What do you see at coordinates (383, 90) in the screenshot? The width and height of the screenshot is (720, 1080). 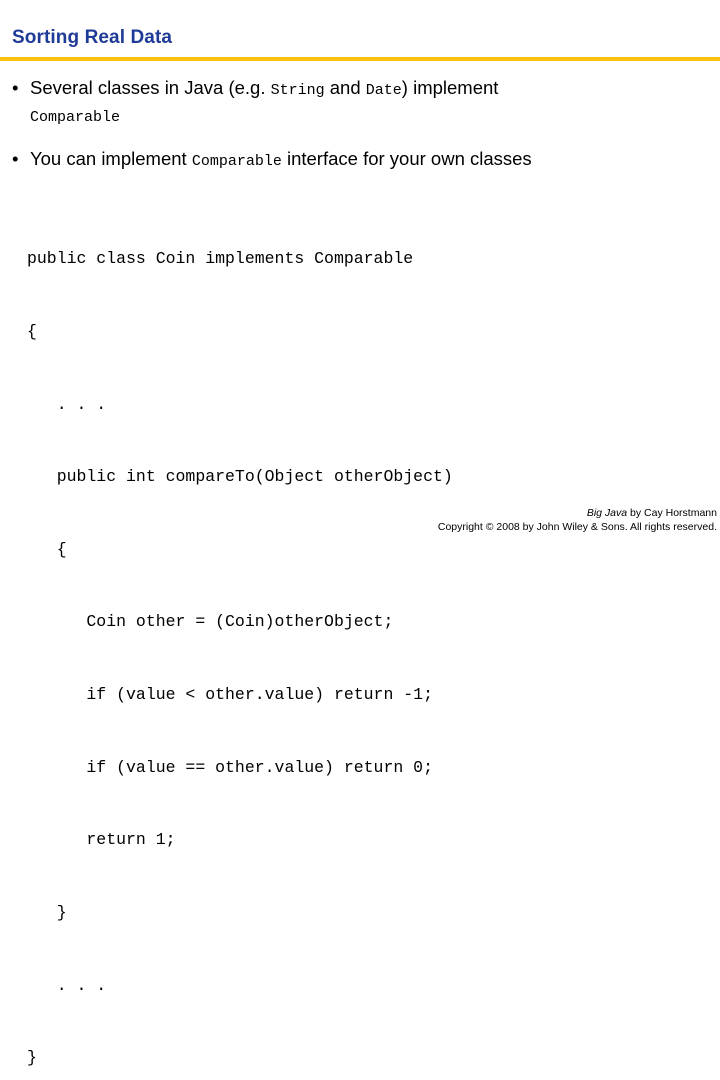 I see `bullet-1-code-date: Date` at bounding box center [383, 90].